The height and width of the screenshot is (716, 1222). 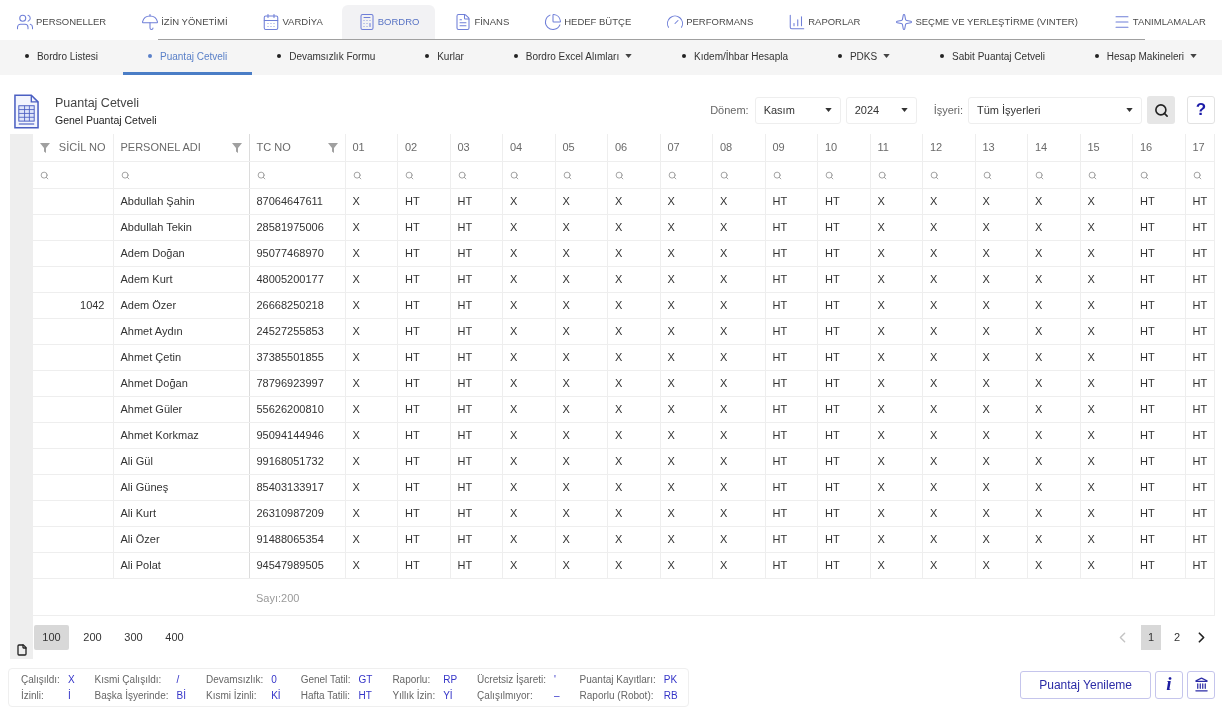 What do you see at coordinates (411, 147) in the screenshot?
I see `column-header: 02` at bounding box center [411, 147].